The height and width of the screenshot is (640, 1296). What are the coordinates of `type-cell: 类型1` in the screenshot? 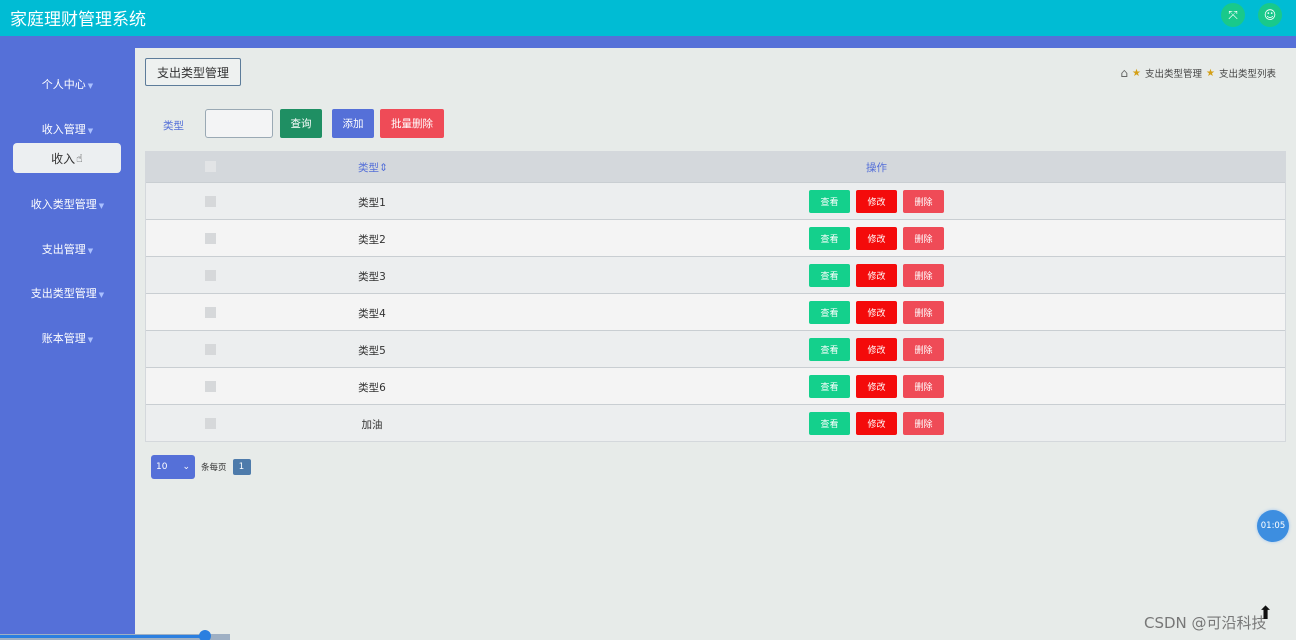 It's located at (372, 203).